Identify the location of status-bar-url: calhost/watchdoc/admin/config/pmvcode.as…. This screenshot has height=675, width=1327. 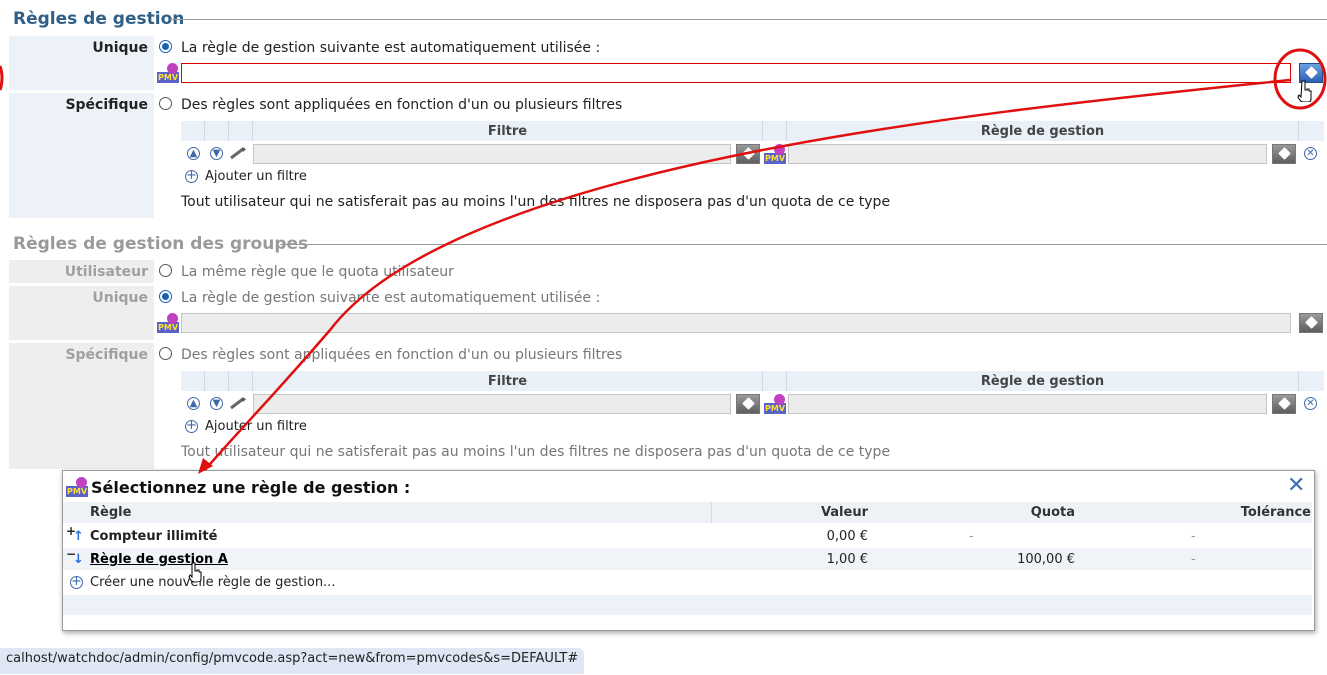
(292, 661).